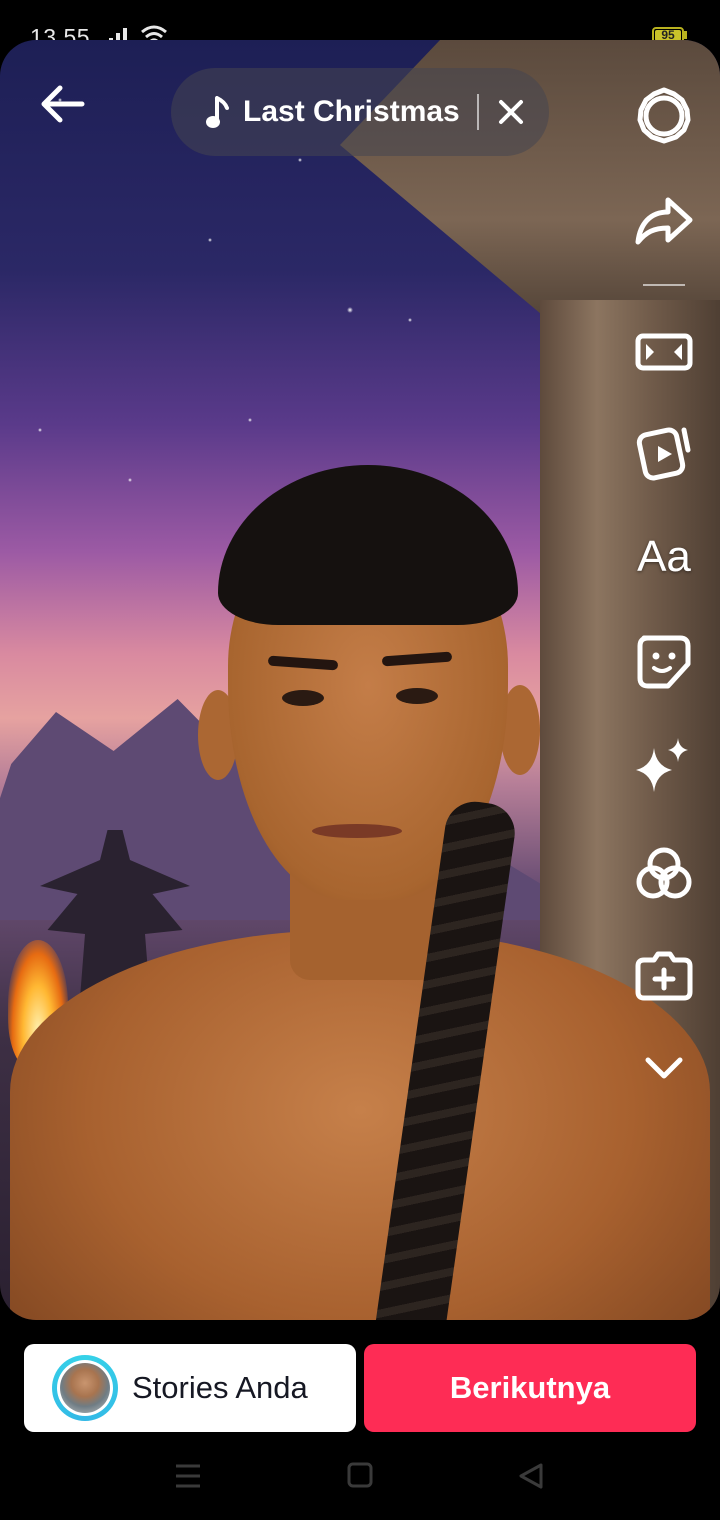 Image resolution: width=720 pixels, height=1520 pixels. I want to click on avatar, so click(85, 1388).